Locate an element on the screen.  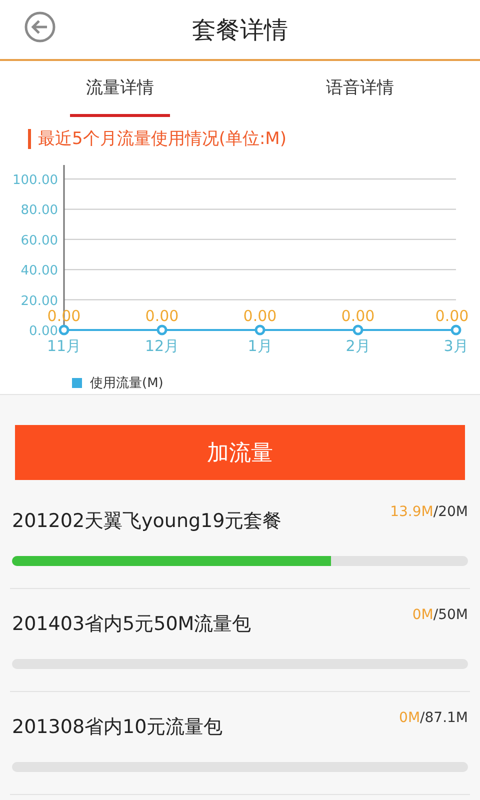
x-tick-label: 1月 is located at coordinates (260, 346).